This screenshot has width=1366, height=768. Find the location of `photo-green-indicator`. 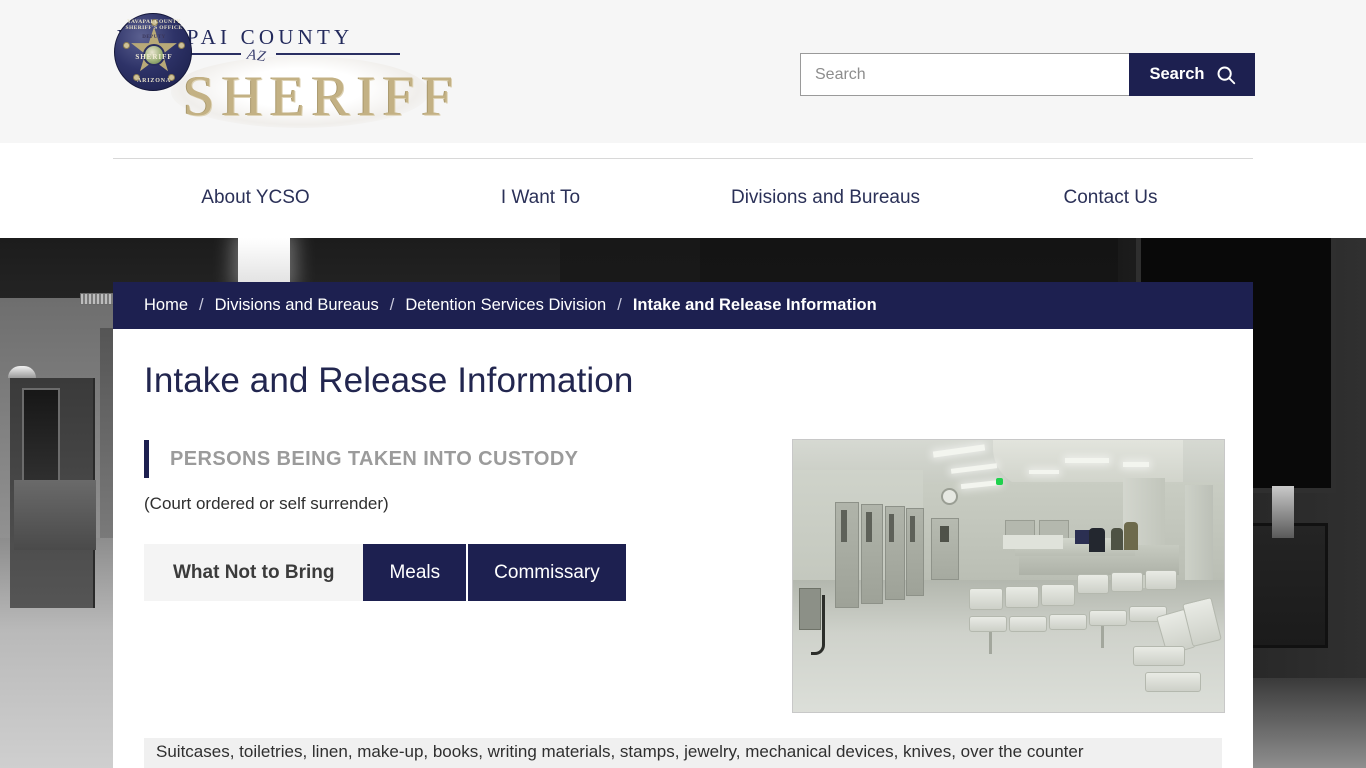

photo-green-indicator is located at coordinates (999, 481).